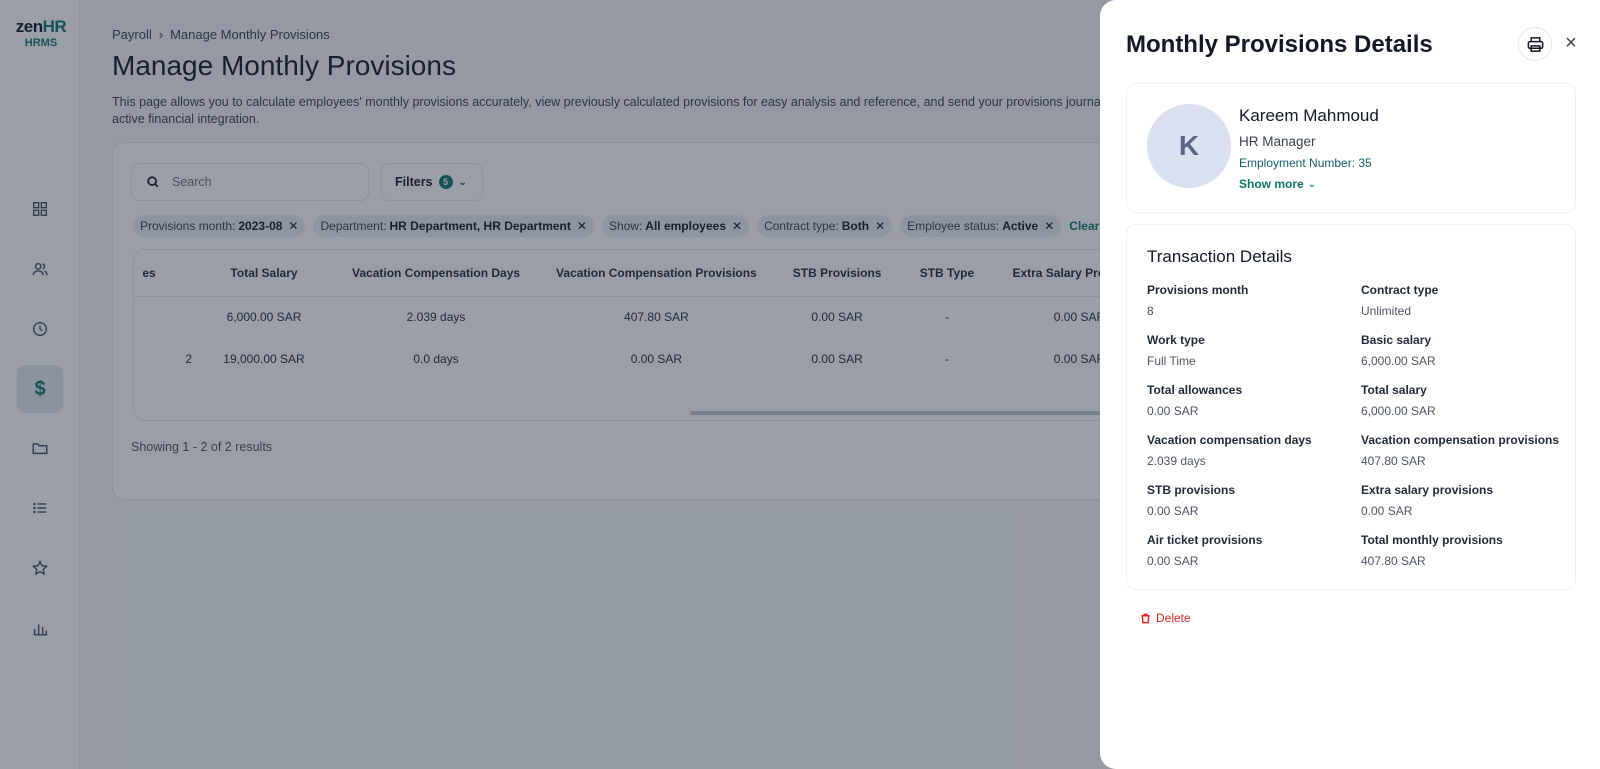 The width and height of the screenshot is (1600, 769). I want to click on detail-item: Basic salary 6,000.00 SAR, so click(1466, 350).